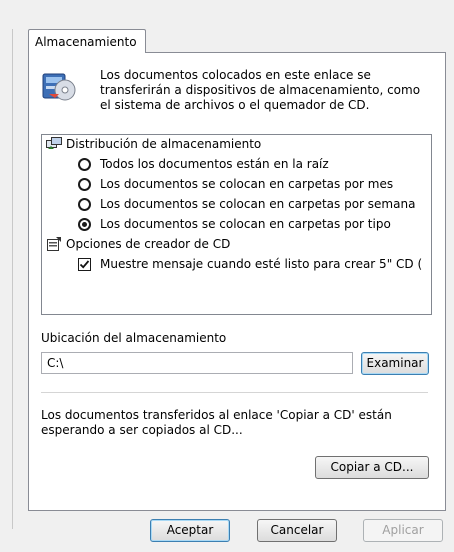 Image resolution: width=454 pixels, height=552 pixels. What do you see at coordinates (190, 530) in the screenshot?
I see `ok-button: Aceptar` at bounding box center [190, 530].